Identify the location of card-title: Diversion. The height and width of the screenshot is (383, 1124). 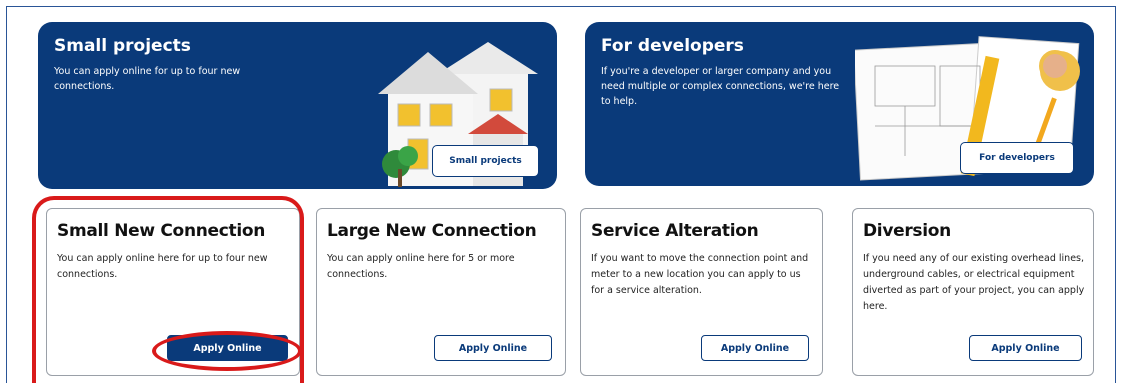
(907, 231).